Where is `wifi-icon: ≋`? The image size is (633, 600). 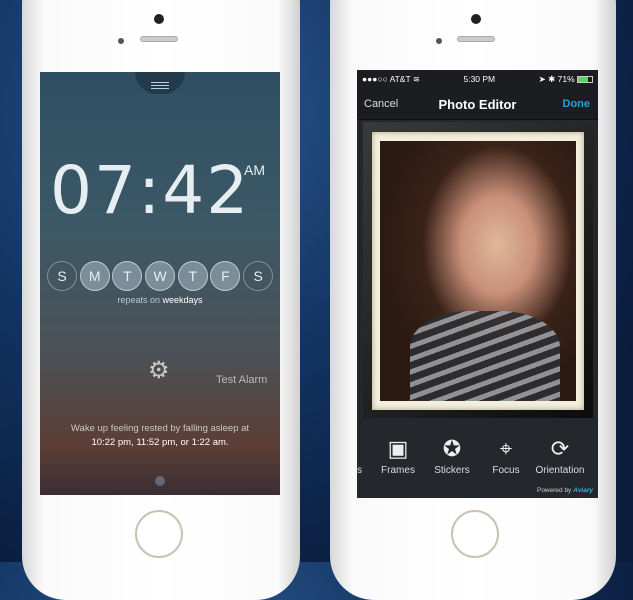 wifi-icon: ≋ is located at coordinates (416, 78).